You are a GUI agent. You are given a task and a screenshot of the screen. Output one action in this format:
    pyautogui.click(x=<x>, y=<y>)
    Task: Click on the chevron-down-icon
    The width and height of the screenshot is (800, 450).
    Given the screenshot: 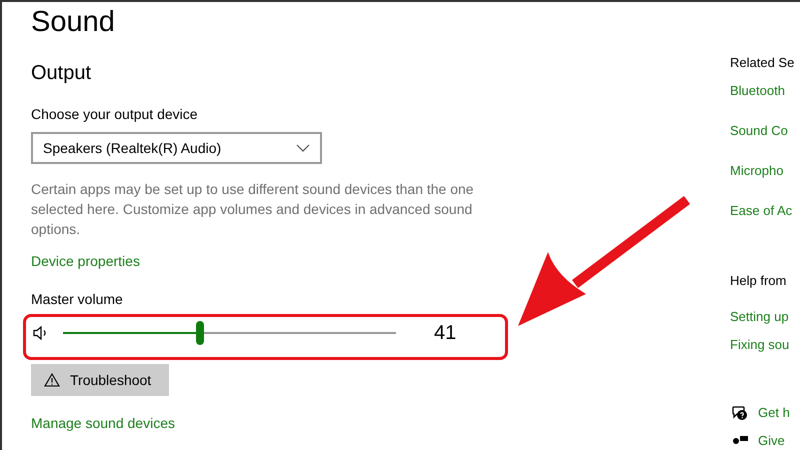 What is the action you would take?
    pyautogui.click(x=303, y=148)
    